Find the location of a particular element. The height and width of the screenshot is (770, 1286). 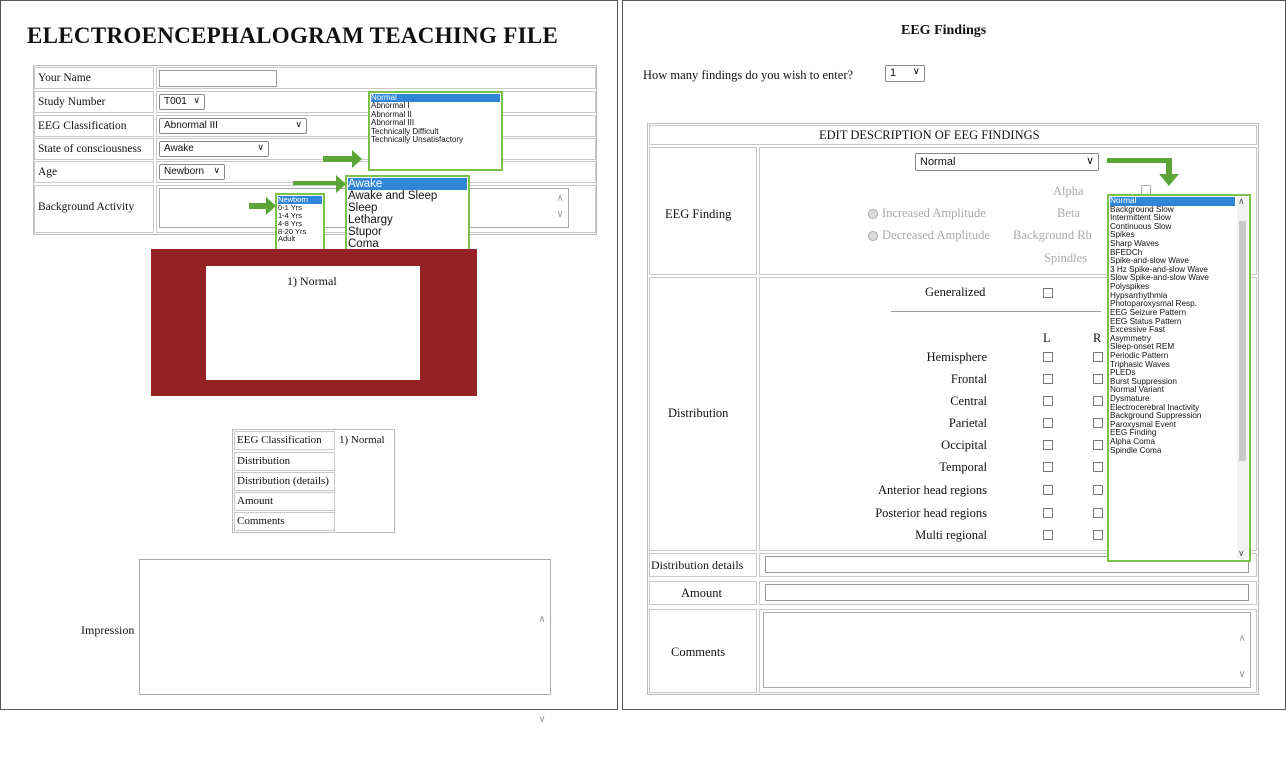

scroll-up-icon: ∧ is located at coordinates (1241, 202).